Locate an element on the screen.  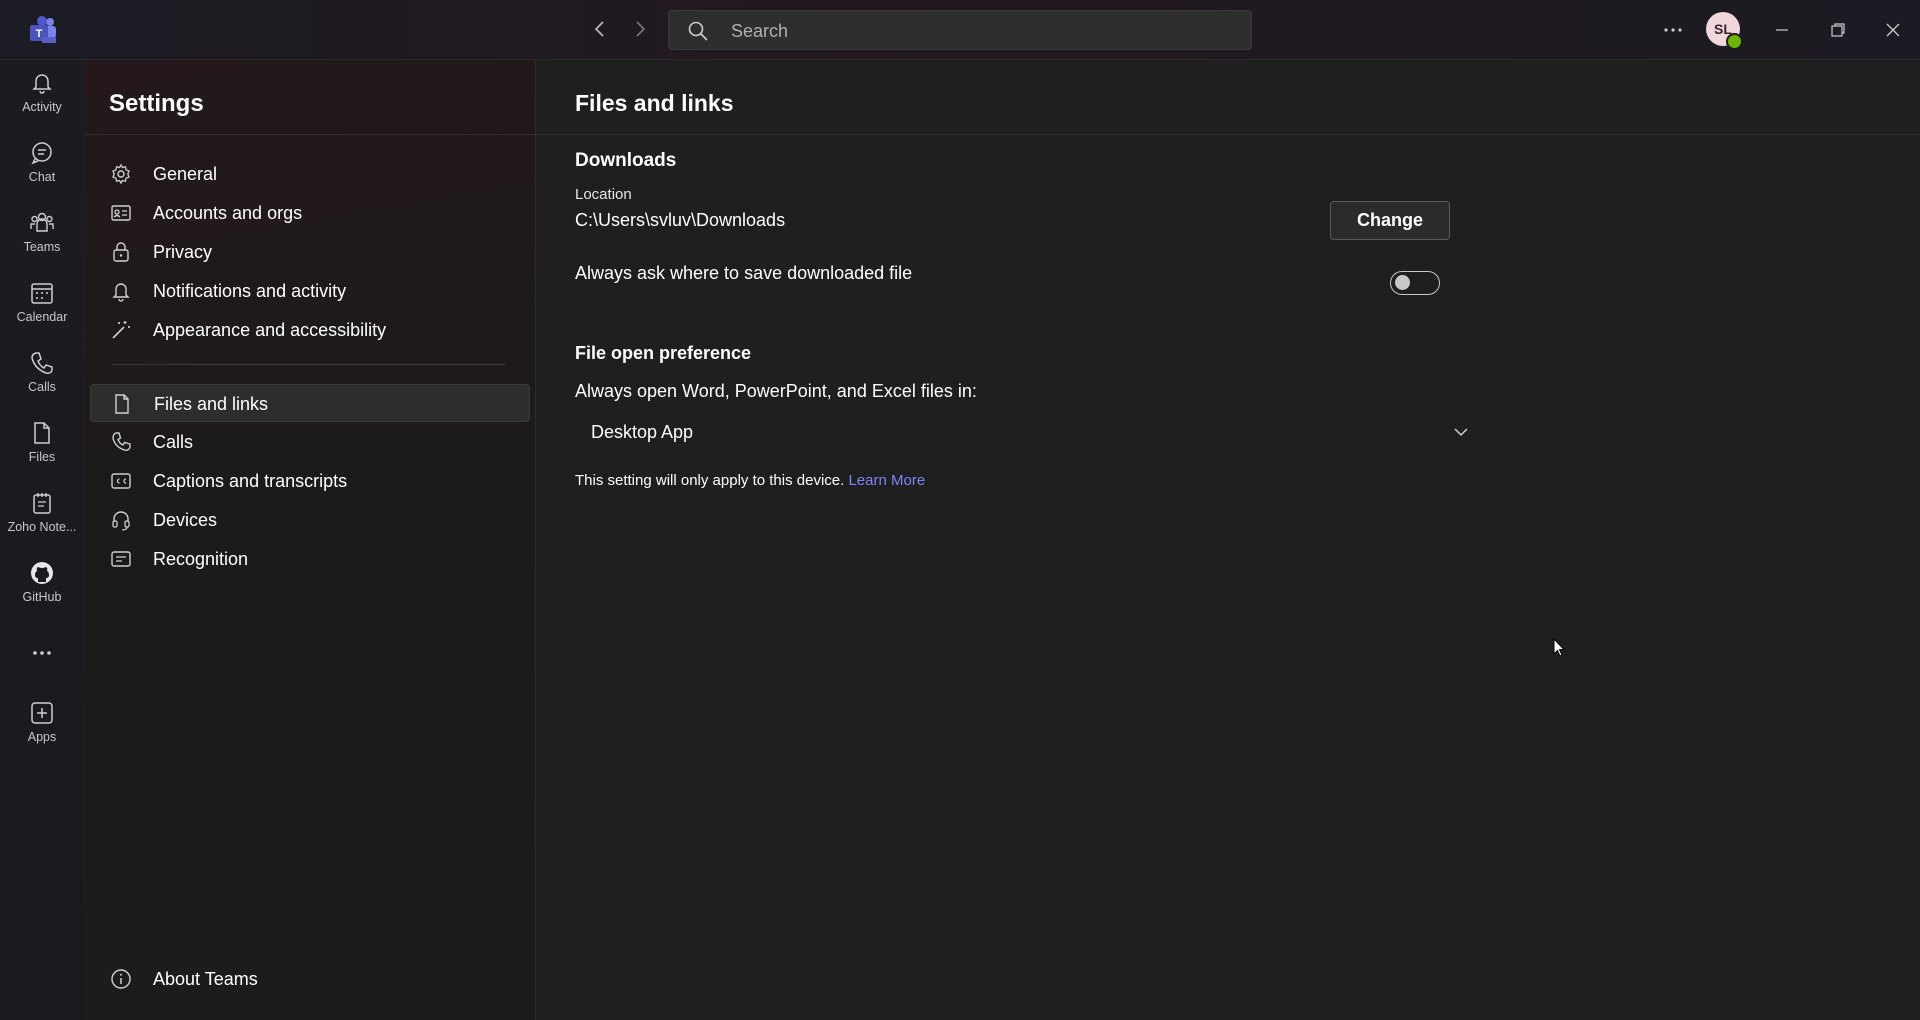
rail-item-files: Files is located at coordinates (42, 451).